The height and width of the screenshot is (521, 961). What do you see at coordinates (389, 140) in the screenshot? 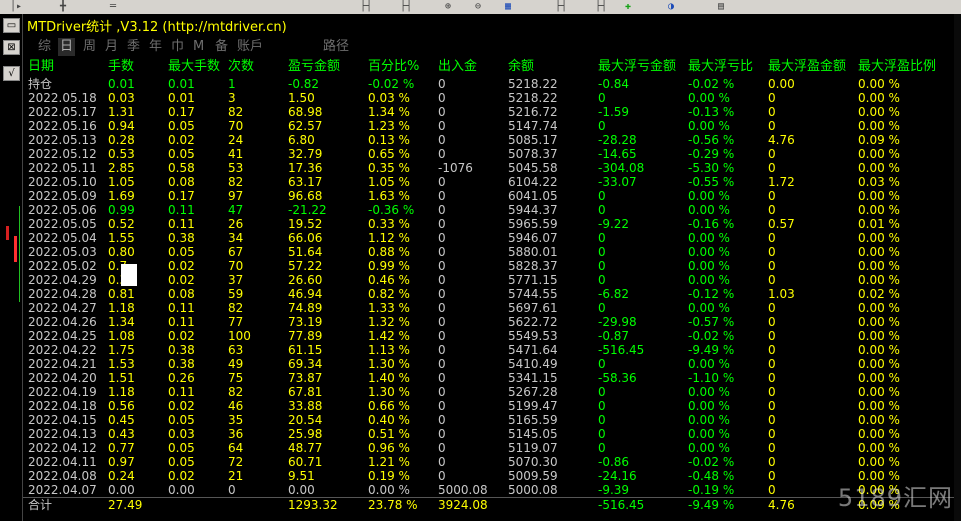
I see `cell-pct: 0.13 %` at bounding box center [389, 140].